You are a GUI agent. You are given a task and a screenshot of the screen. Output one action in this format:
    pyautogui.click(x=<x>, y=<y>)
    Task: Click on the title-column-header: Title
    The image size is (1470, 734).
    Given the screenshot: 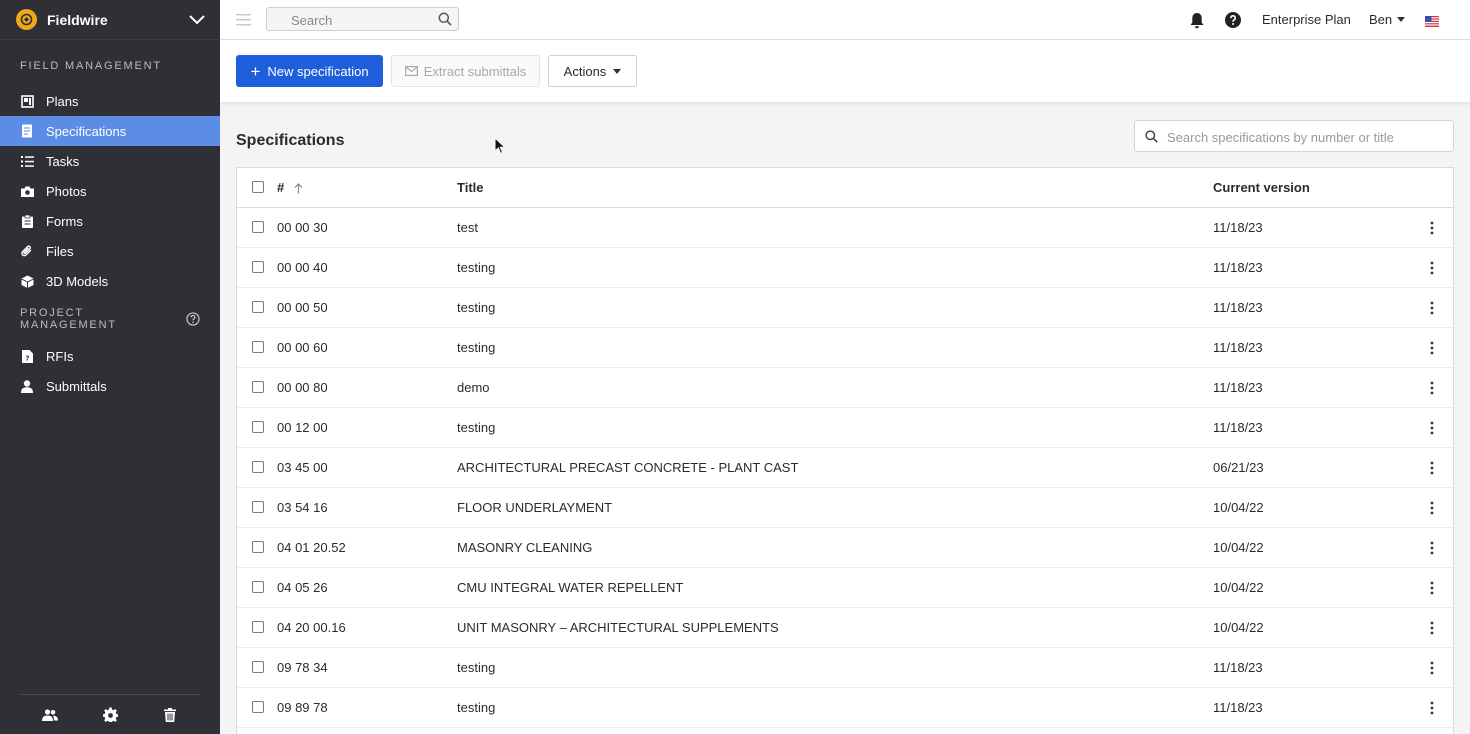 What is the action you would take?
    pyautogui.click(x=470, y=187)
    